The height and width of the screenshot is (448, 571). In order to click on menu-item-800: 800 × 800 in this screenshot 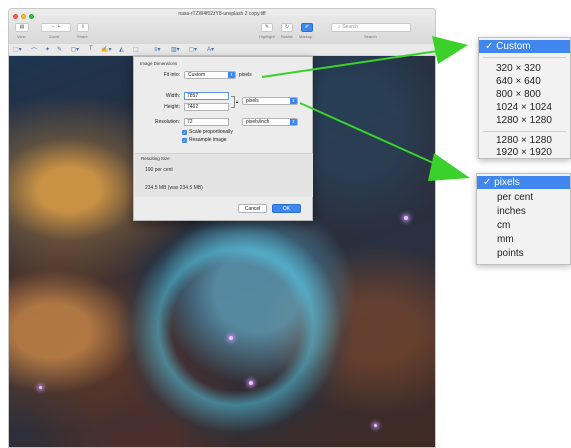, I will do `click(524, 94)`.